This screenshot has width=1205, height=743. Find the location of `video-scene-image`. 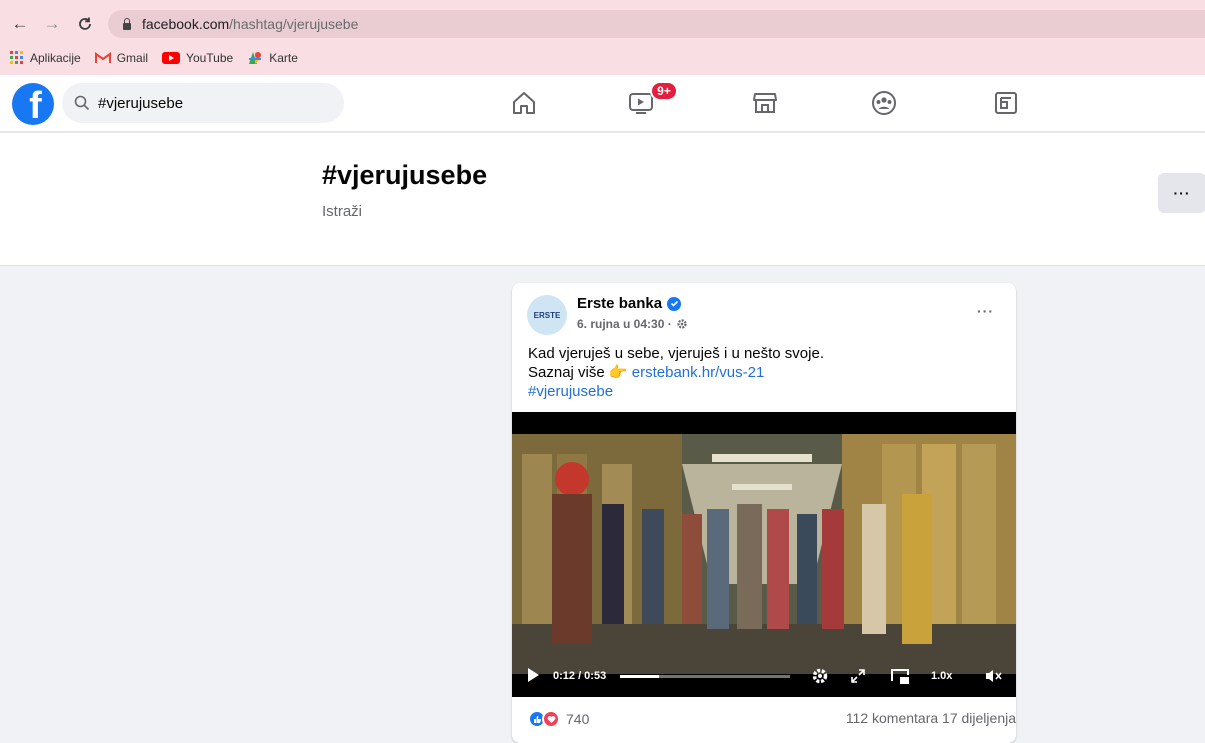

video-scene-image is located at coordinates (764, 554).